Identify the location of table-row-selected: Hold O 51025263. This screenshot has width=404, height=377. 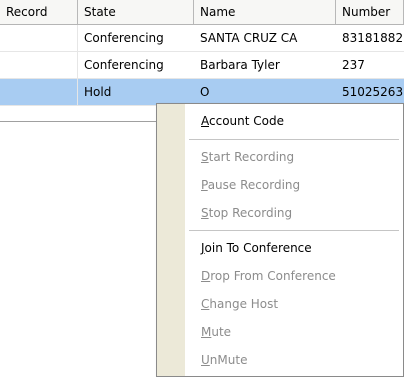
(202, 92).